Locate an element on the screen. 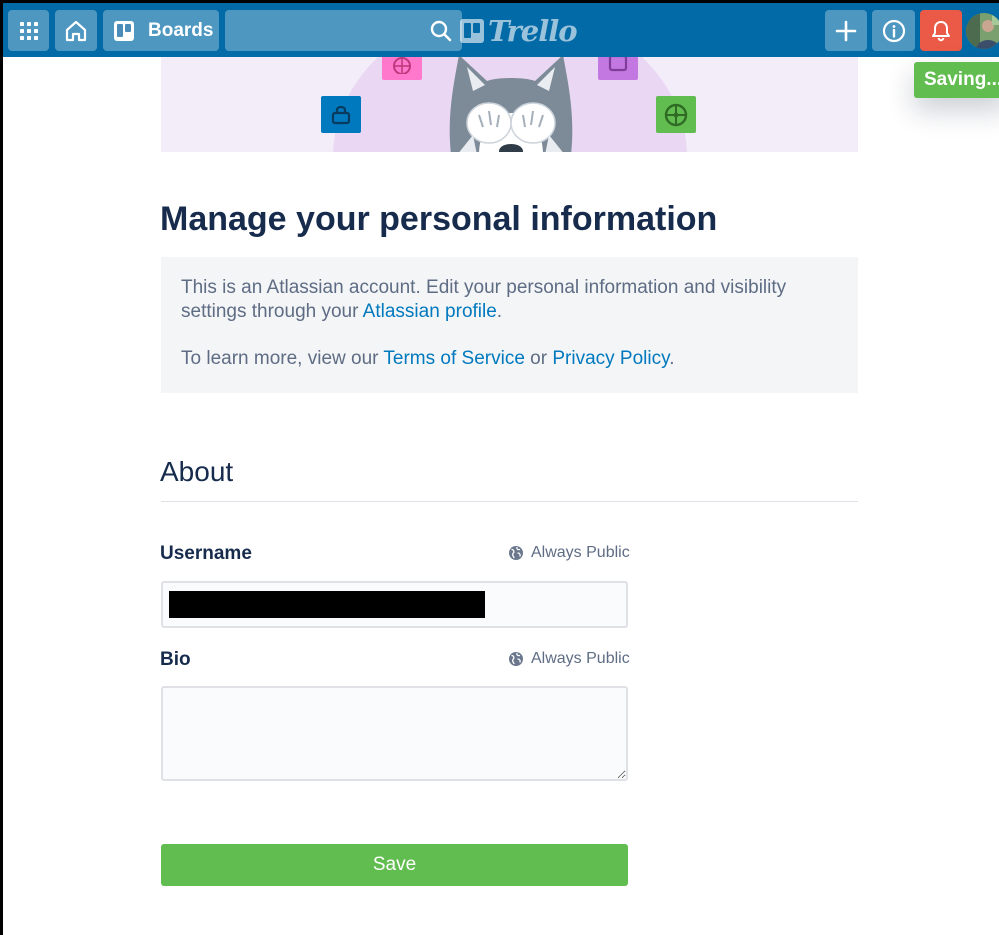 This screenshot has width=999, height=935. home-button is located at coordinates (76, 30).